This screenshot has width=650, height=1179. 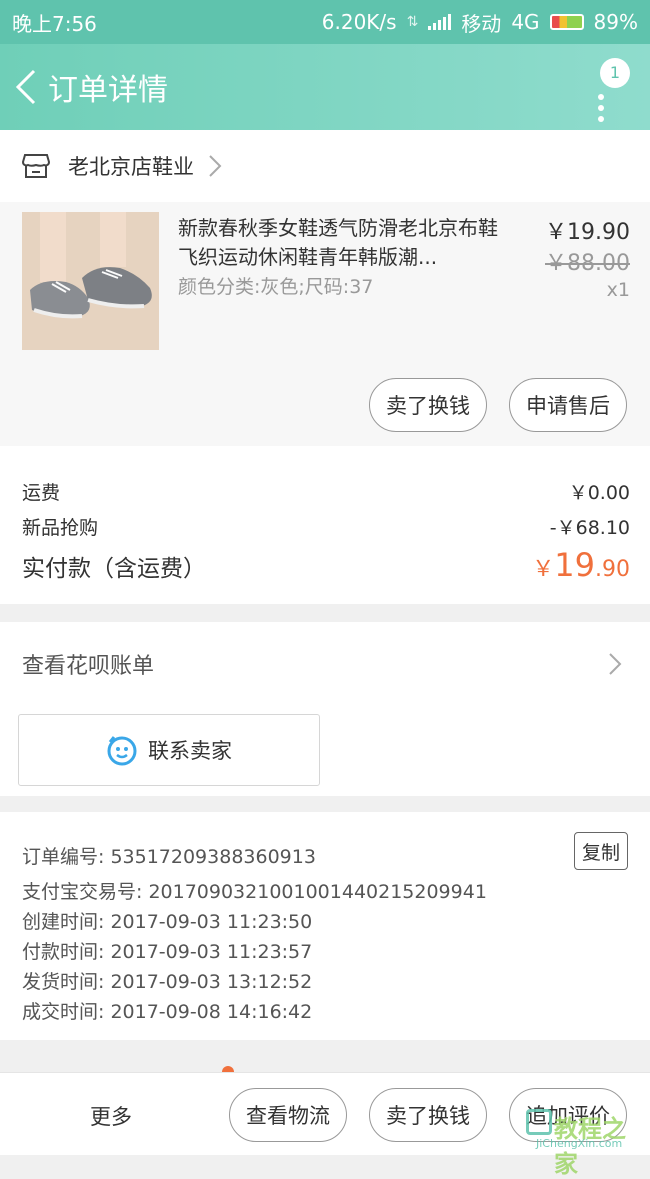 I want to click on shop-row: 老北京店鞋业, so click(x=325, y=166).